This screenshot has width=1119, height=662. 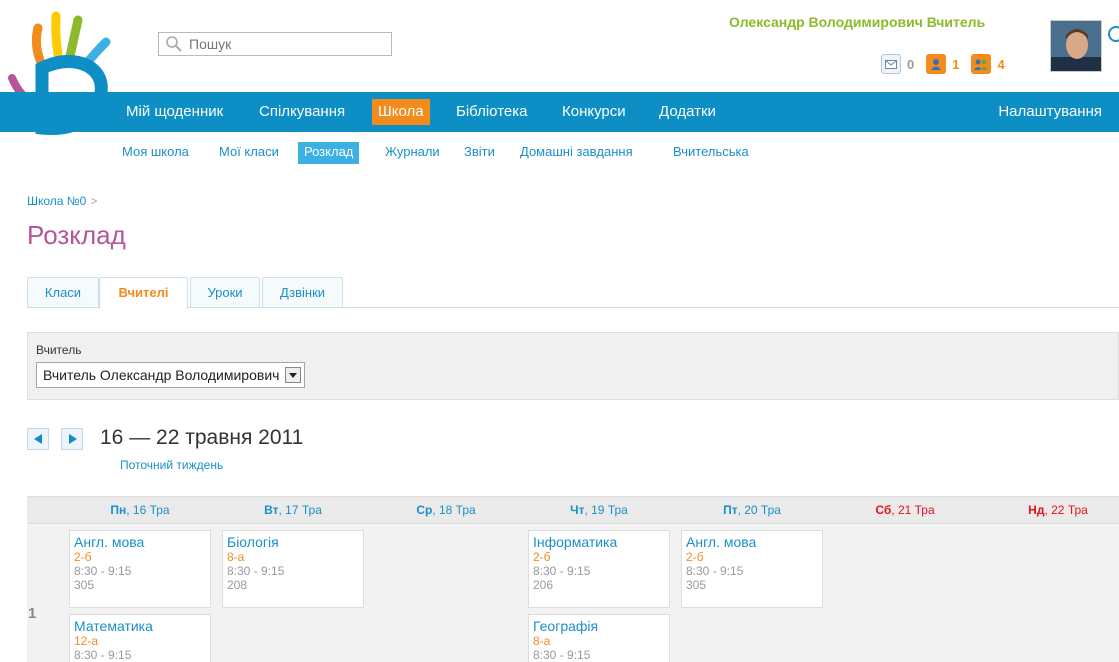 What do you see at coordinates (293, 375) in the screenshot?
I see `chevron-down-icon` at bounding box center [293, 375].